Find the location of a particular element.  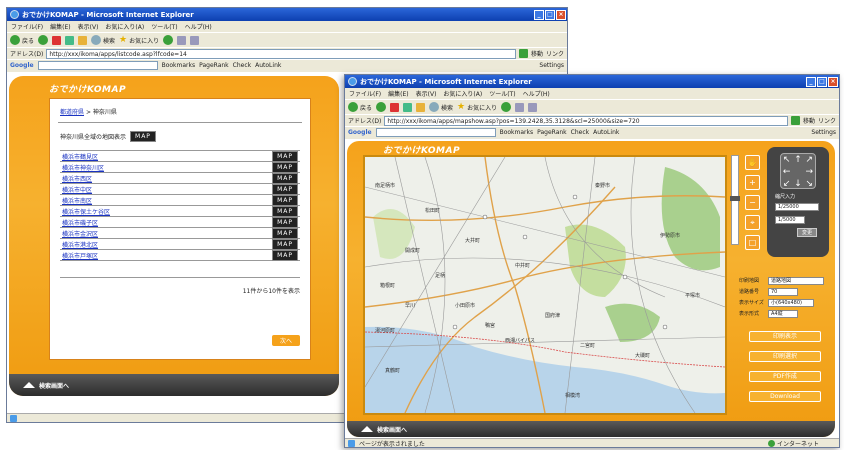

fullscreen-icon: □ is located at coordinates (752, 242).